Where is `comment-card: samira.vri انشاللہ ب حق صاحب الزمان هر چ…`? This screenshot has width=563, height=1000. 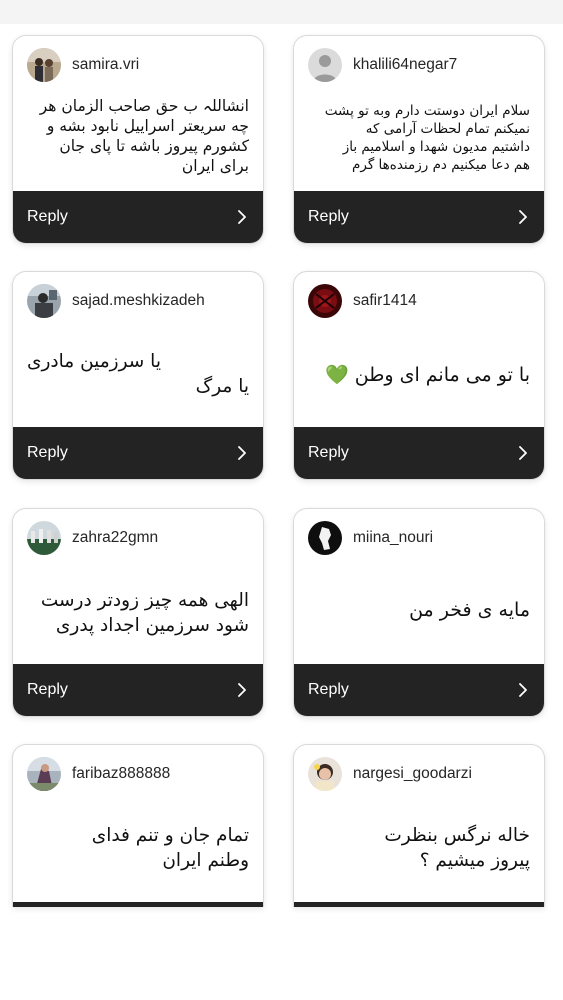 comment-card: samira.vri انشاللہ ب حق صاحب الزمان هر چ… is located at coordinates (138, 139).